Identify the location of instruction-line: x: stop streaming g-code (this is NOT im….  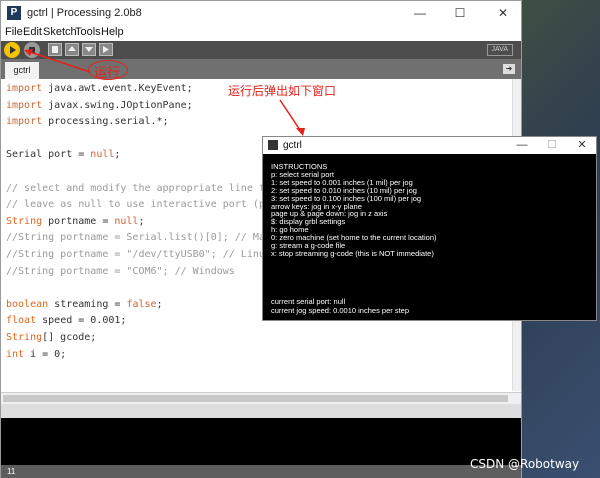
(352, 253).